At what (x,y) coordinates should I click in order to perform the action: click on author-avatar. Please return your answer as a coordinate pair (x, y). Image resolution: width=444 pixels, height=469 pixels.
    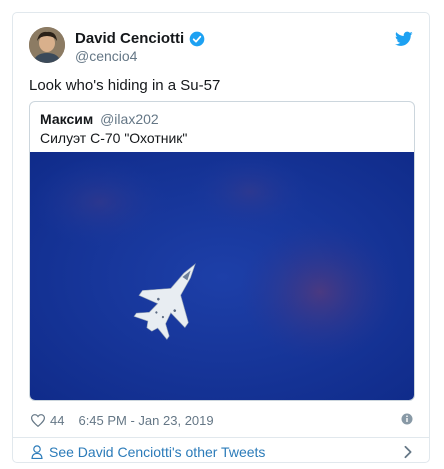
    Looking at the image, I should click on (47, 45).